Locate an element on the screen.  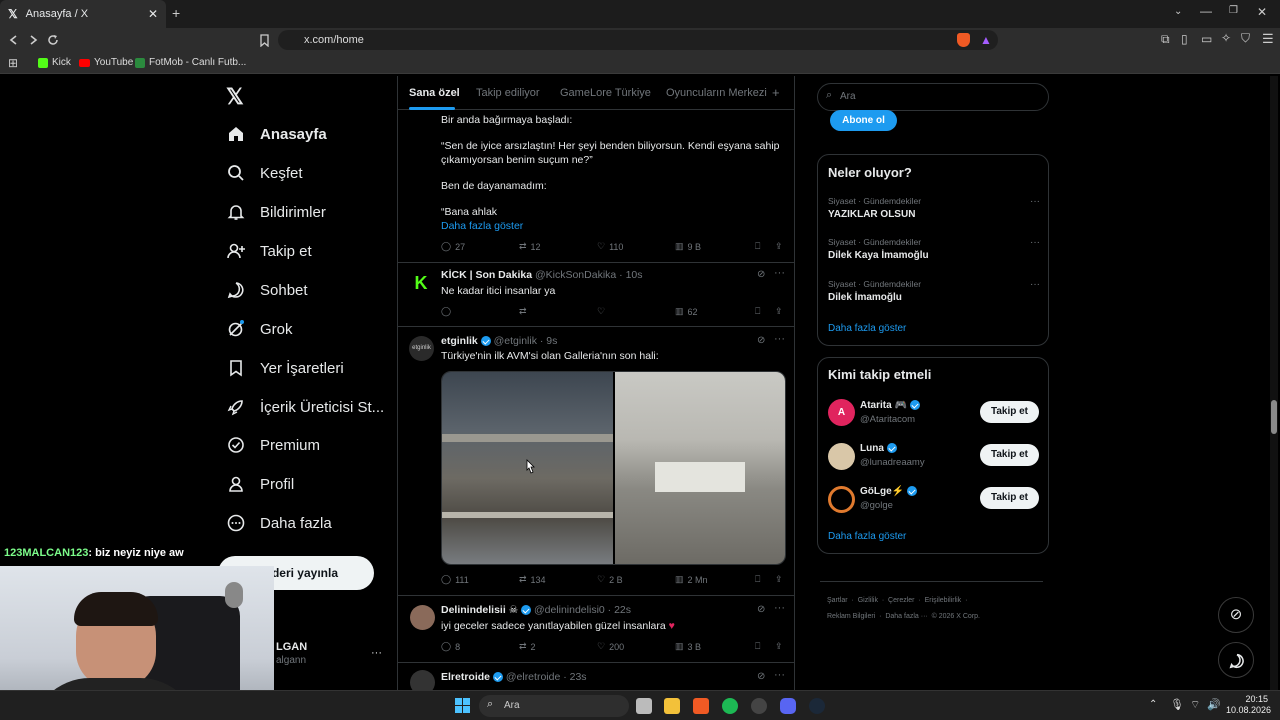
leo-ai-icon: ✧ is located at coordinates (1226, 38).